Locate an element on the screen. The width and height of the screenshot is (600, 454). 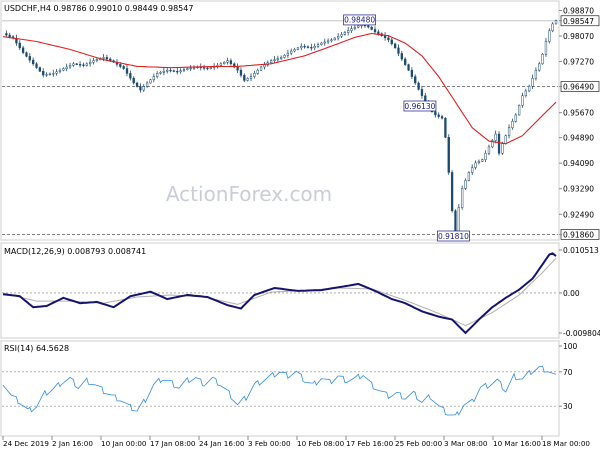
watermark: ActionForex.com is located at coordinates (249, 194).